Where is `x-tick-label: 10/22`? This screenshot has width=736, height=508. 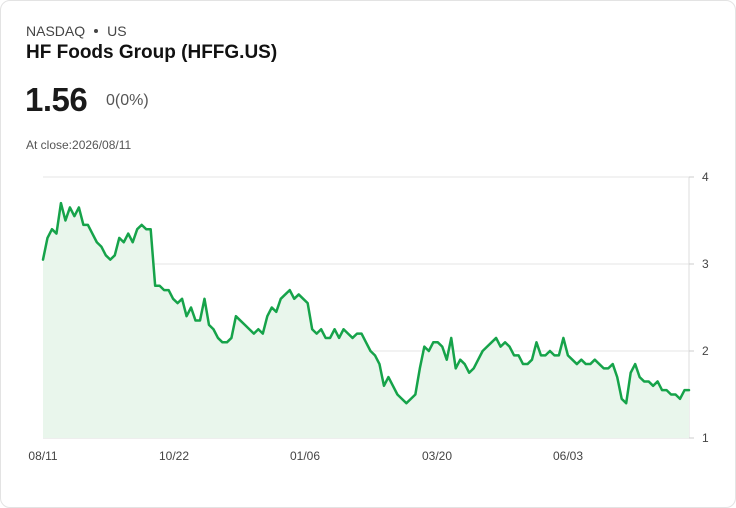
x-tick-label: 10/22 is located at coordinates (174, 456).